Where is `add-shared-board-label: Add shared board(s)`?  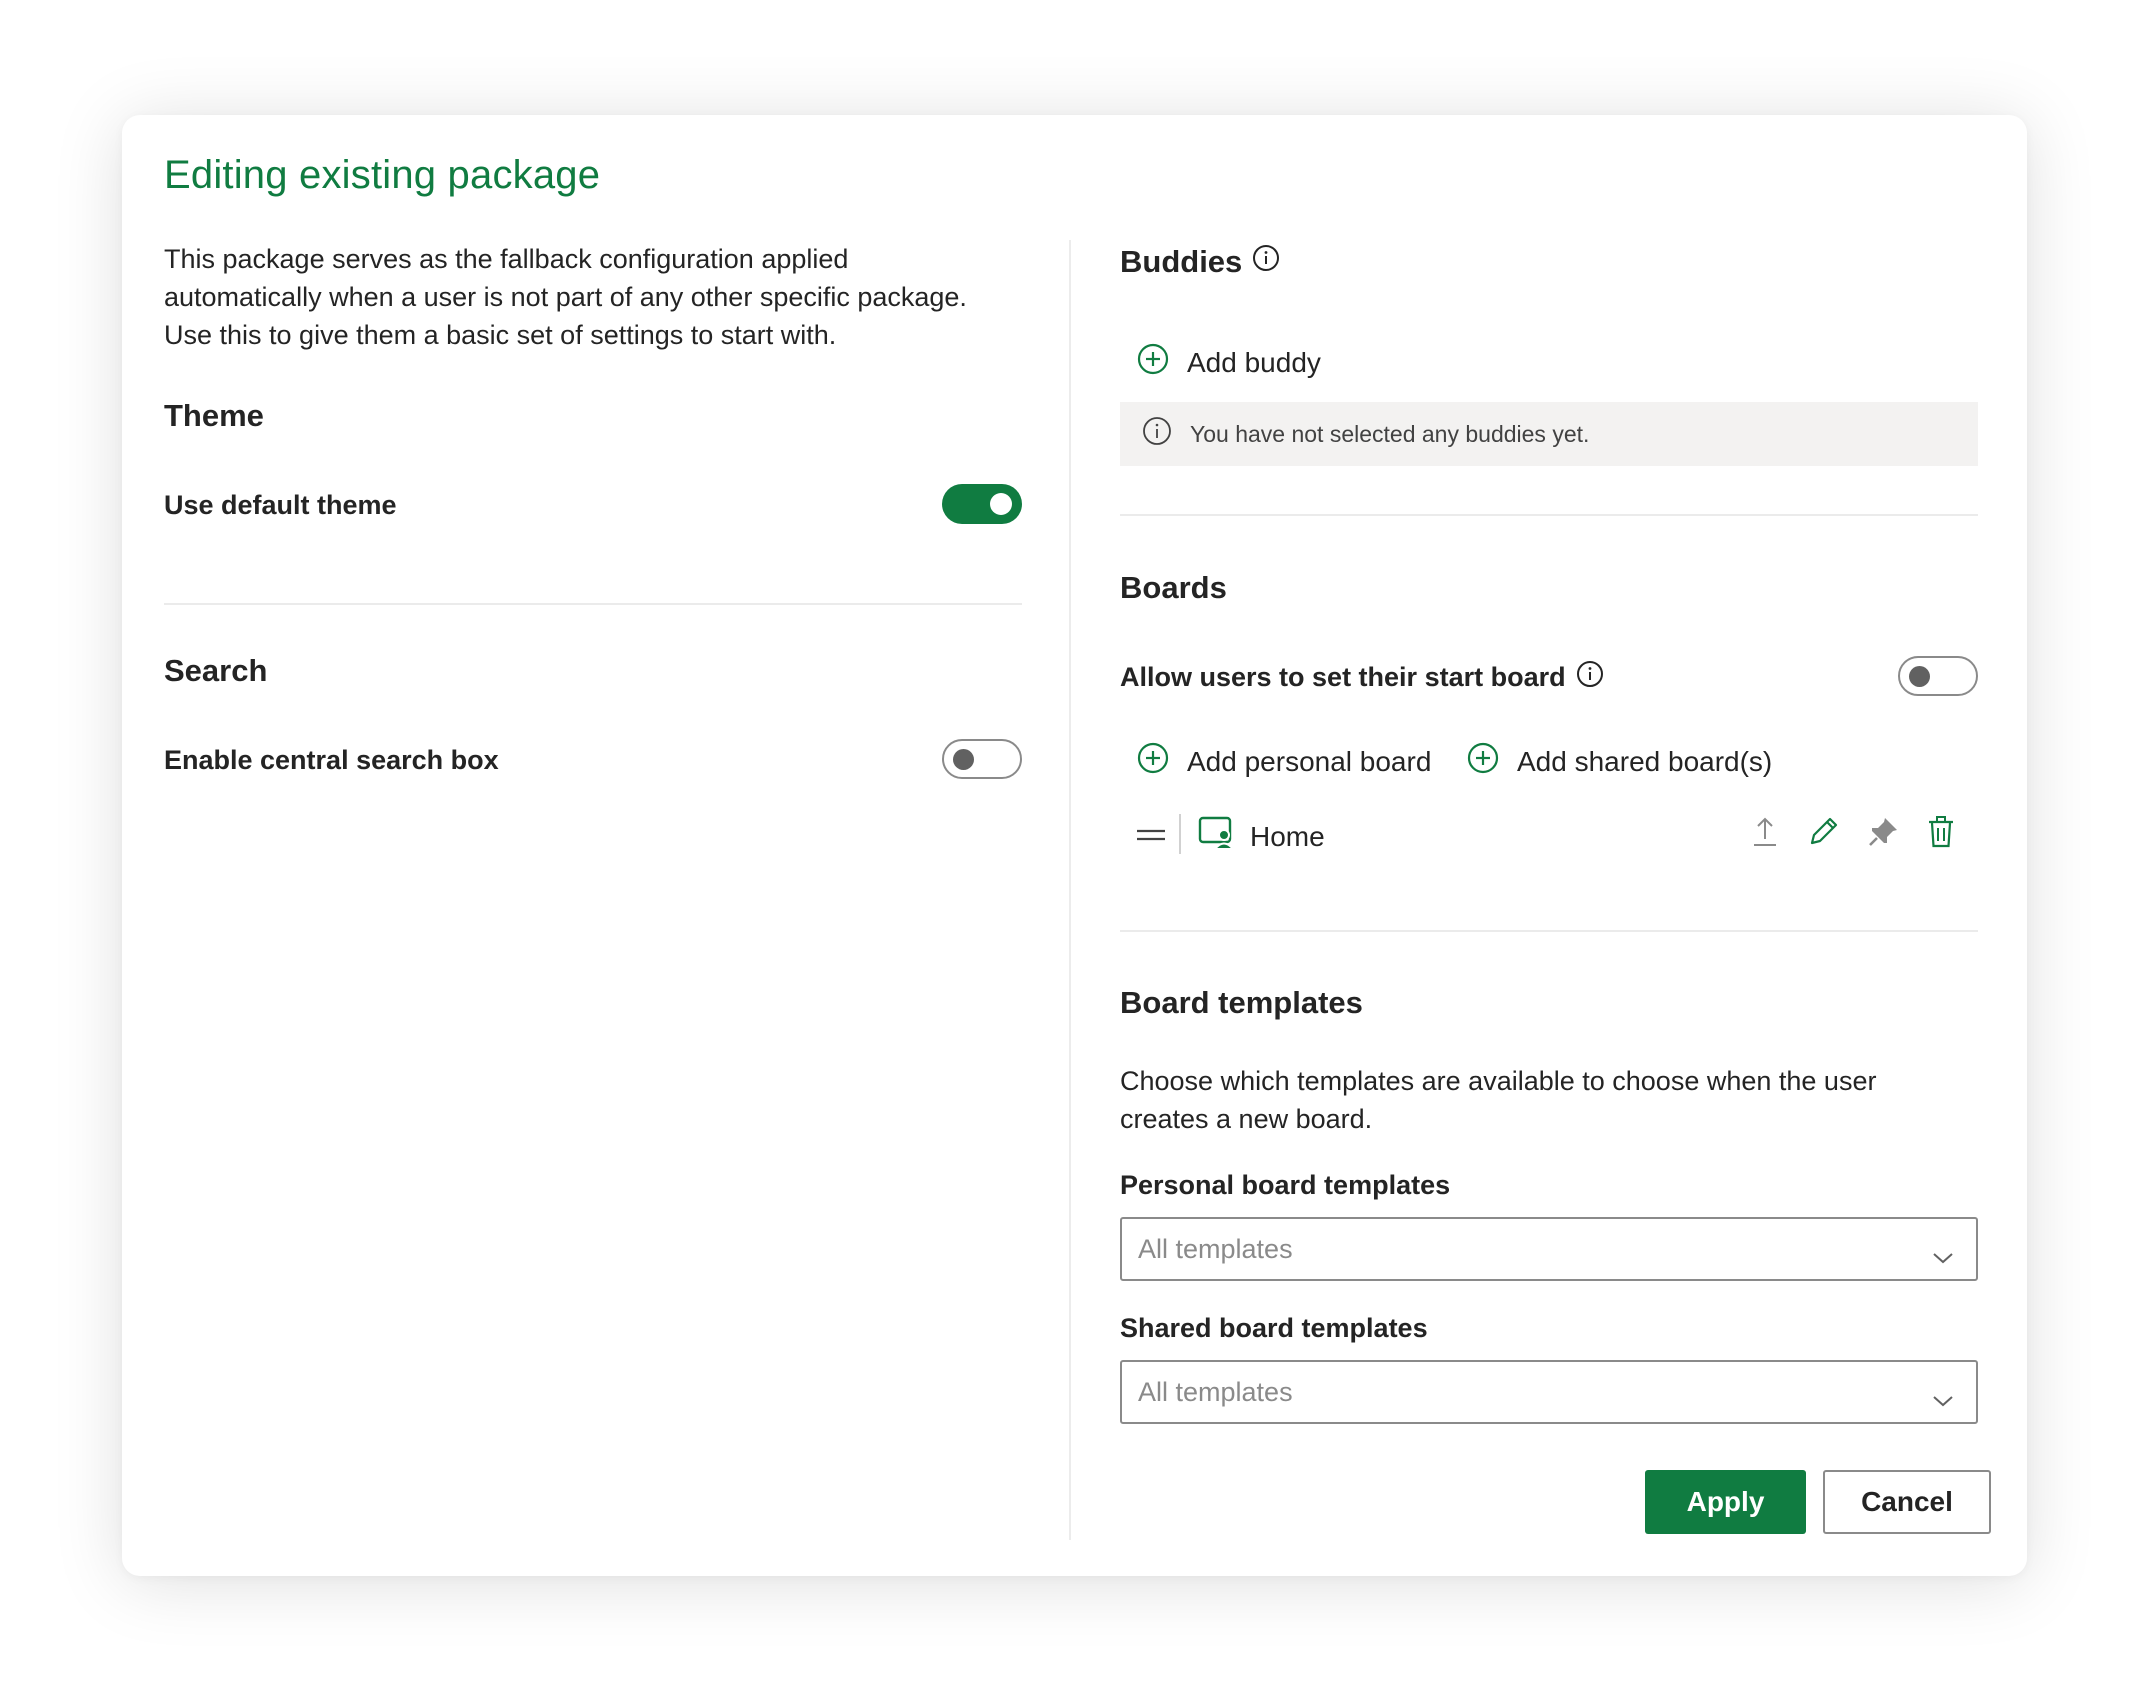 add-shared-board-label: Add shared board(s) is located at coordinates (1645, 761).